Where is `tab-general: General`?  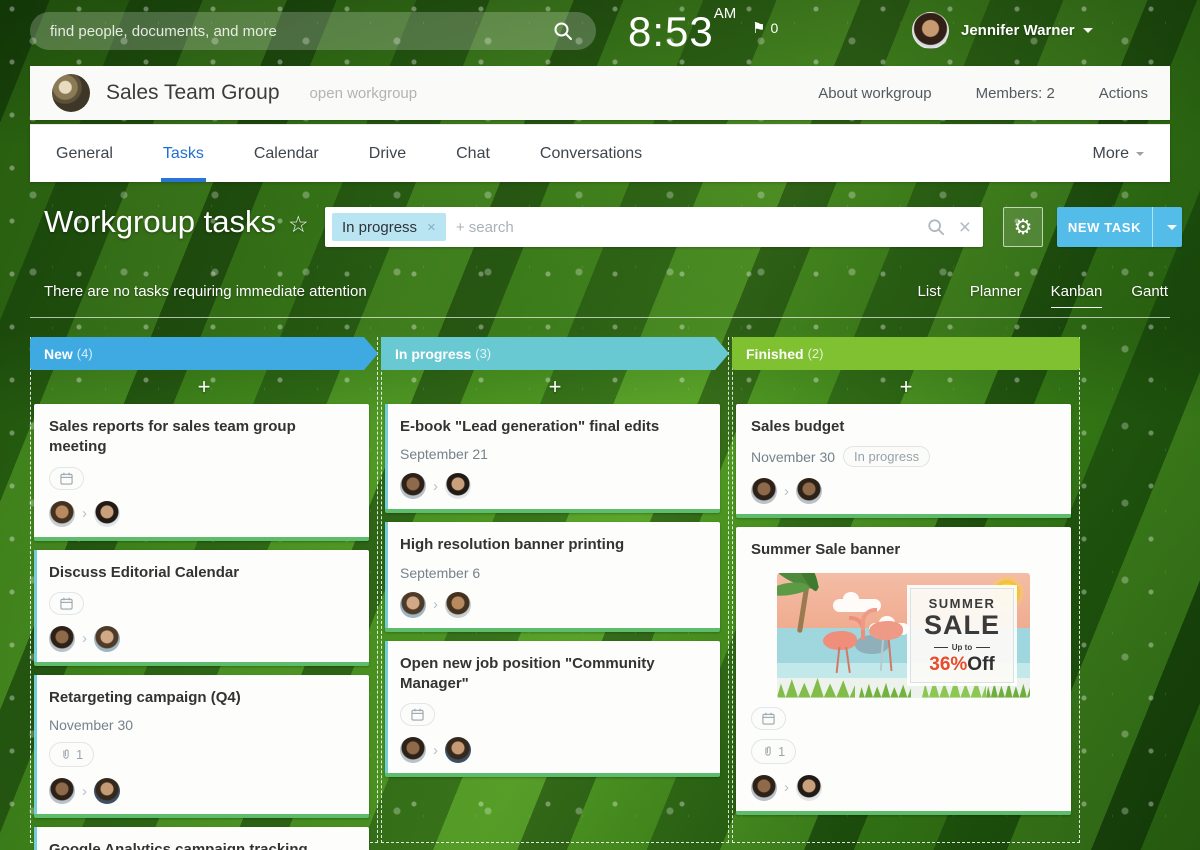
tab-general: General is located at coordinates (84, 153).